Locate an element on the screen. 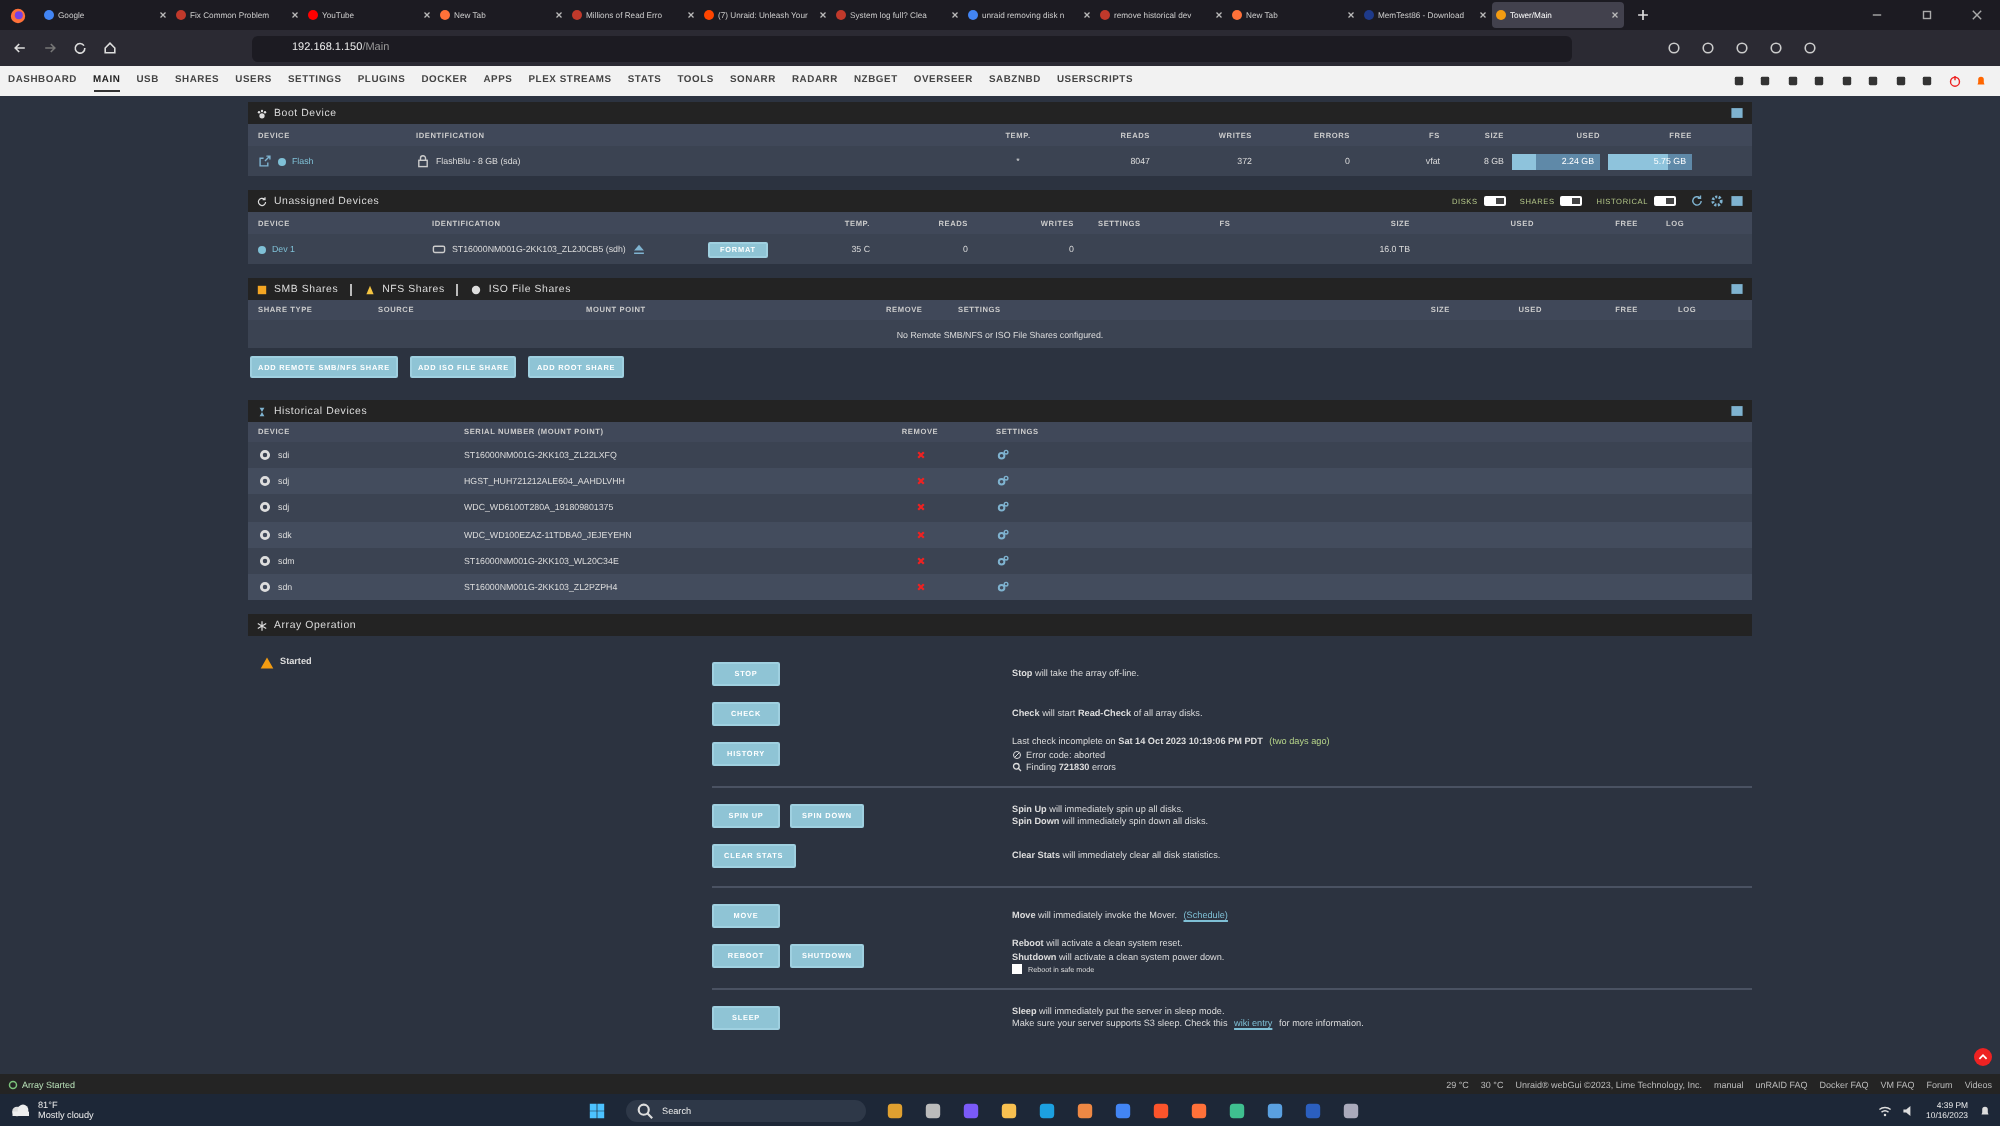 This screenshot has height=1126, width=2000. home-icon is located at coordinates (110, 48).